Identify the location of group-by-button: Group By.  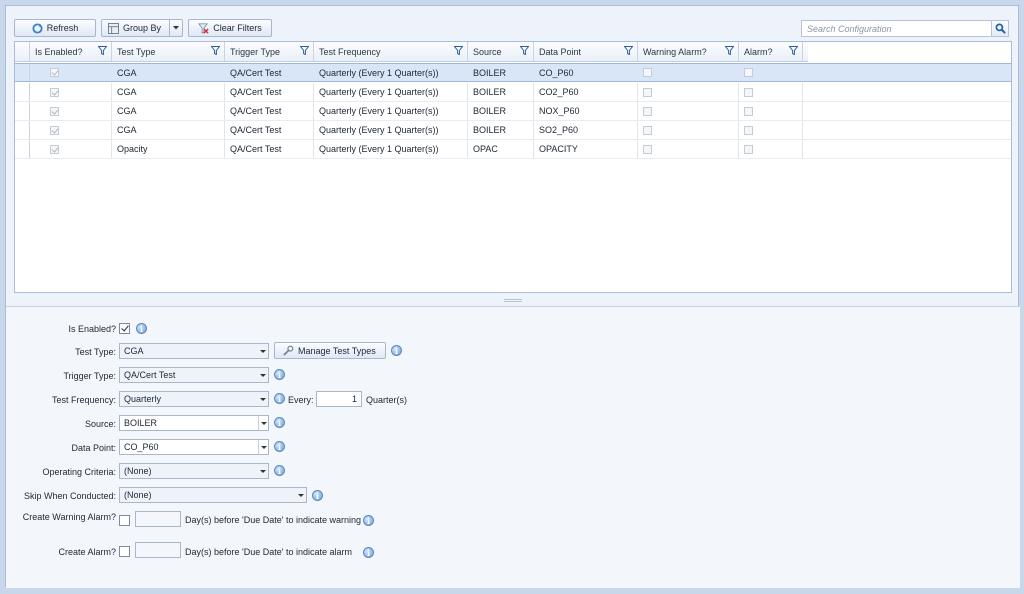
(142, 28).